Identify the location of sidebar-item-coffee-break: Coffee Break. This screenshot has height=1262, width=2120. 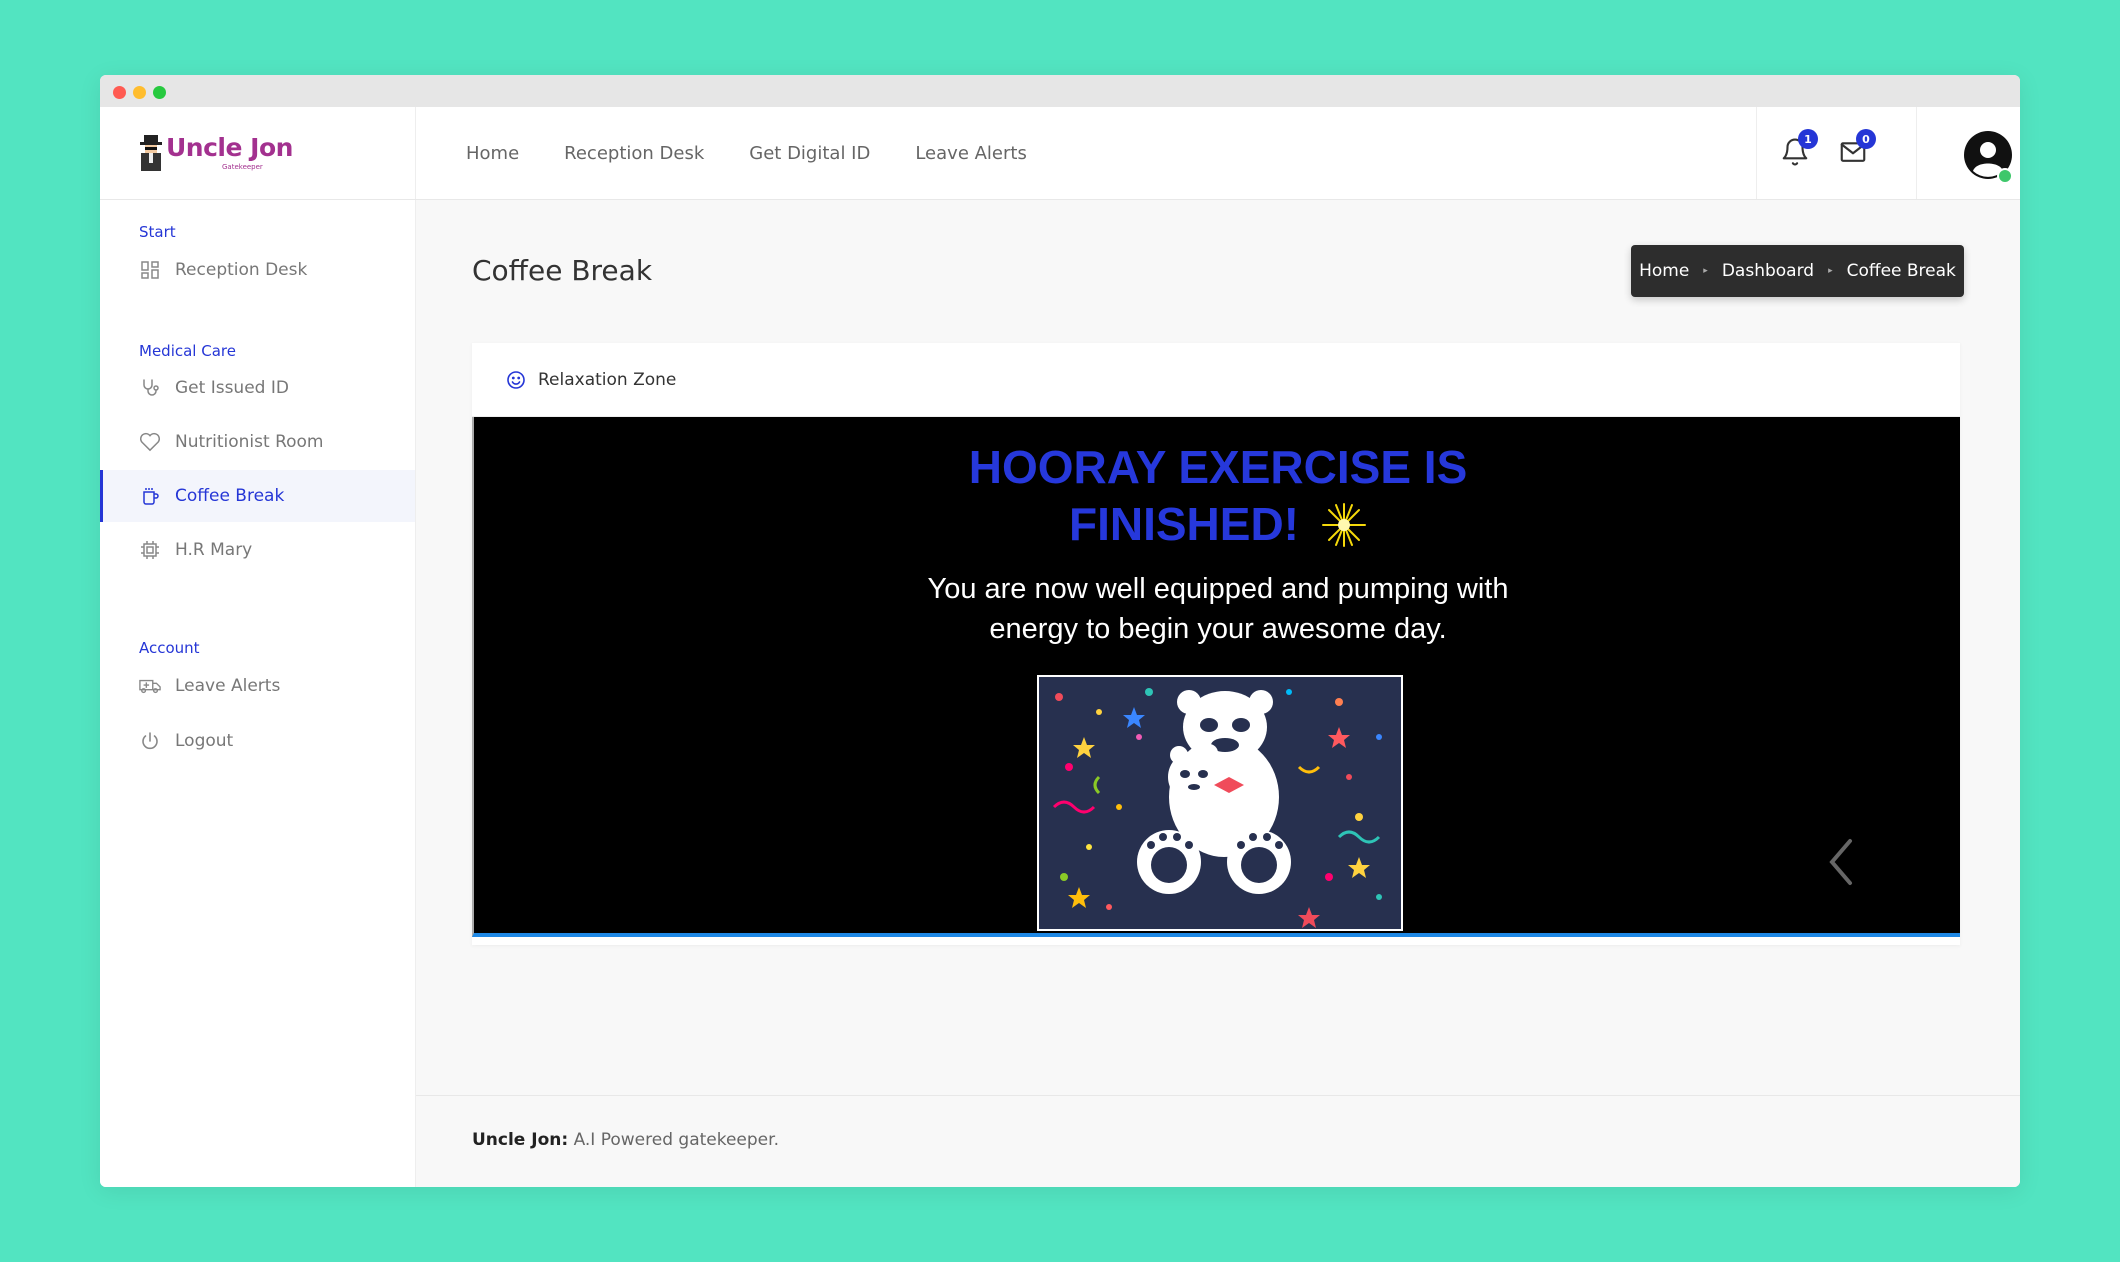
(257, 496).